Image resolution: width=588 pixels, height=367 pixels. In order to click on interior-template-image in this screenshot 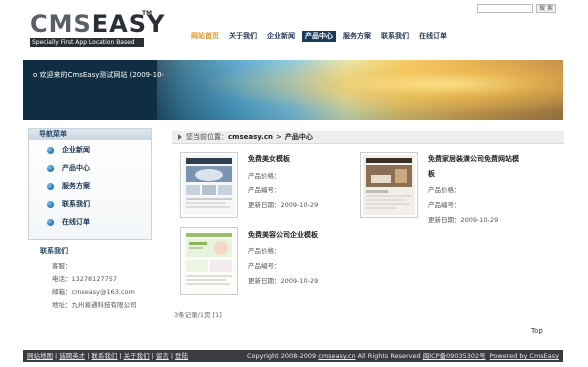, I will do `click(389, 185)`.